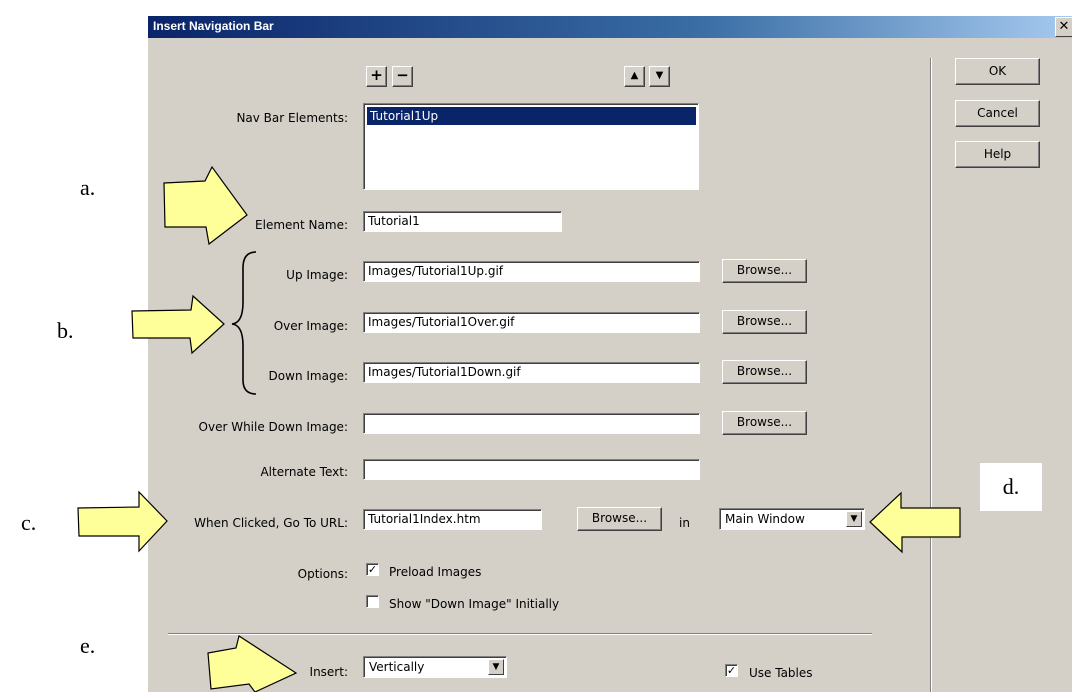  Describe the element at coordinates (244, 323) in the screenshot. I see `brace-icon` at that location.